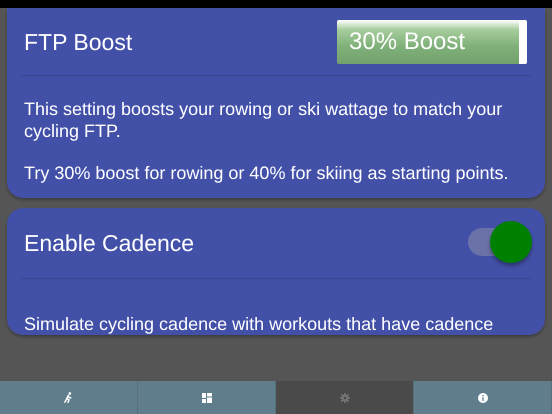 The image size is (552, 414). I want to click on setting-title: FTP Boost, so click(78, 42).